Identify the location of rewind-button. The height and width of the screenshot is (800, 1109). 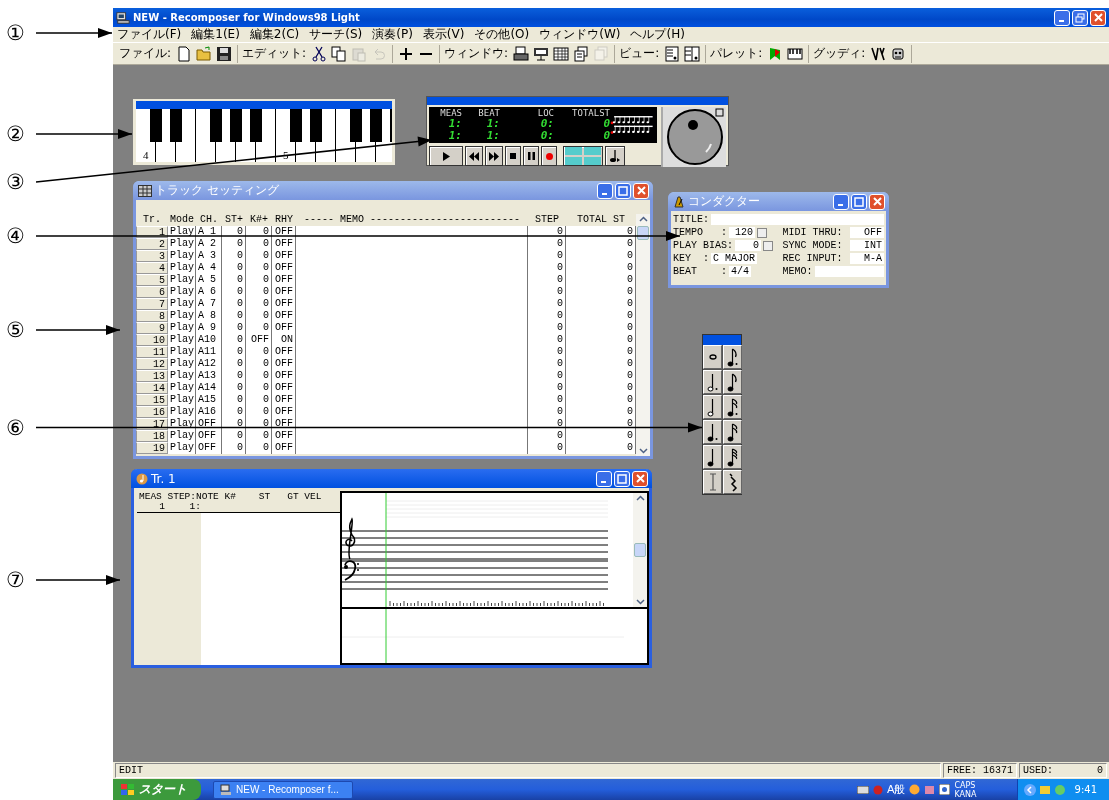
(474, 156).